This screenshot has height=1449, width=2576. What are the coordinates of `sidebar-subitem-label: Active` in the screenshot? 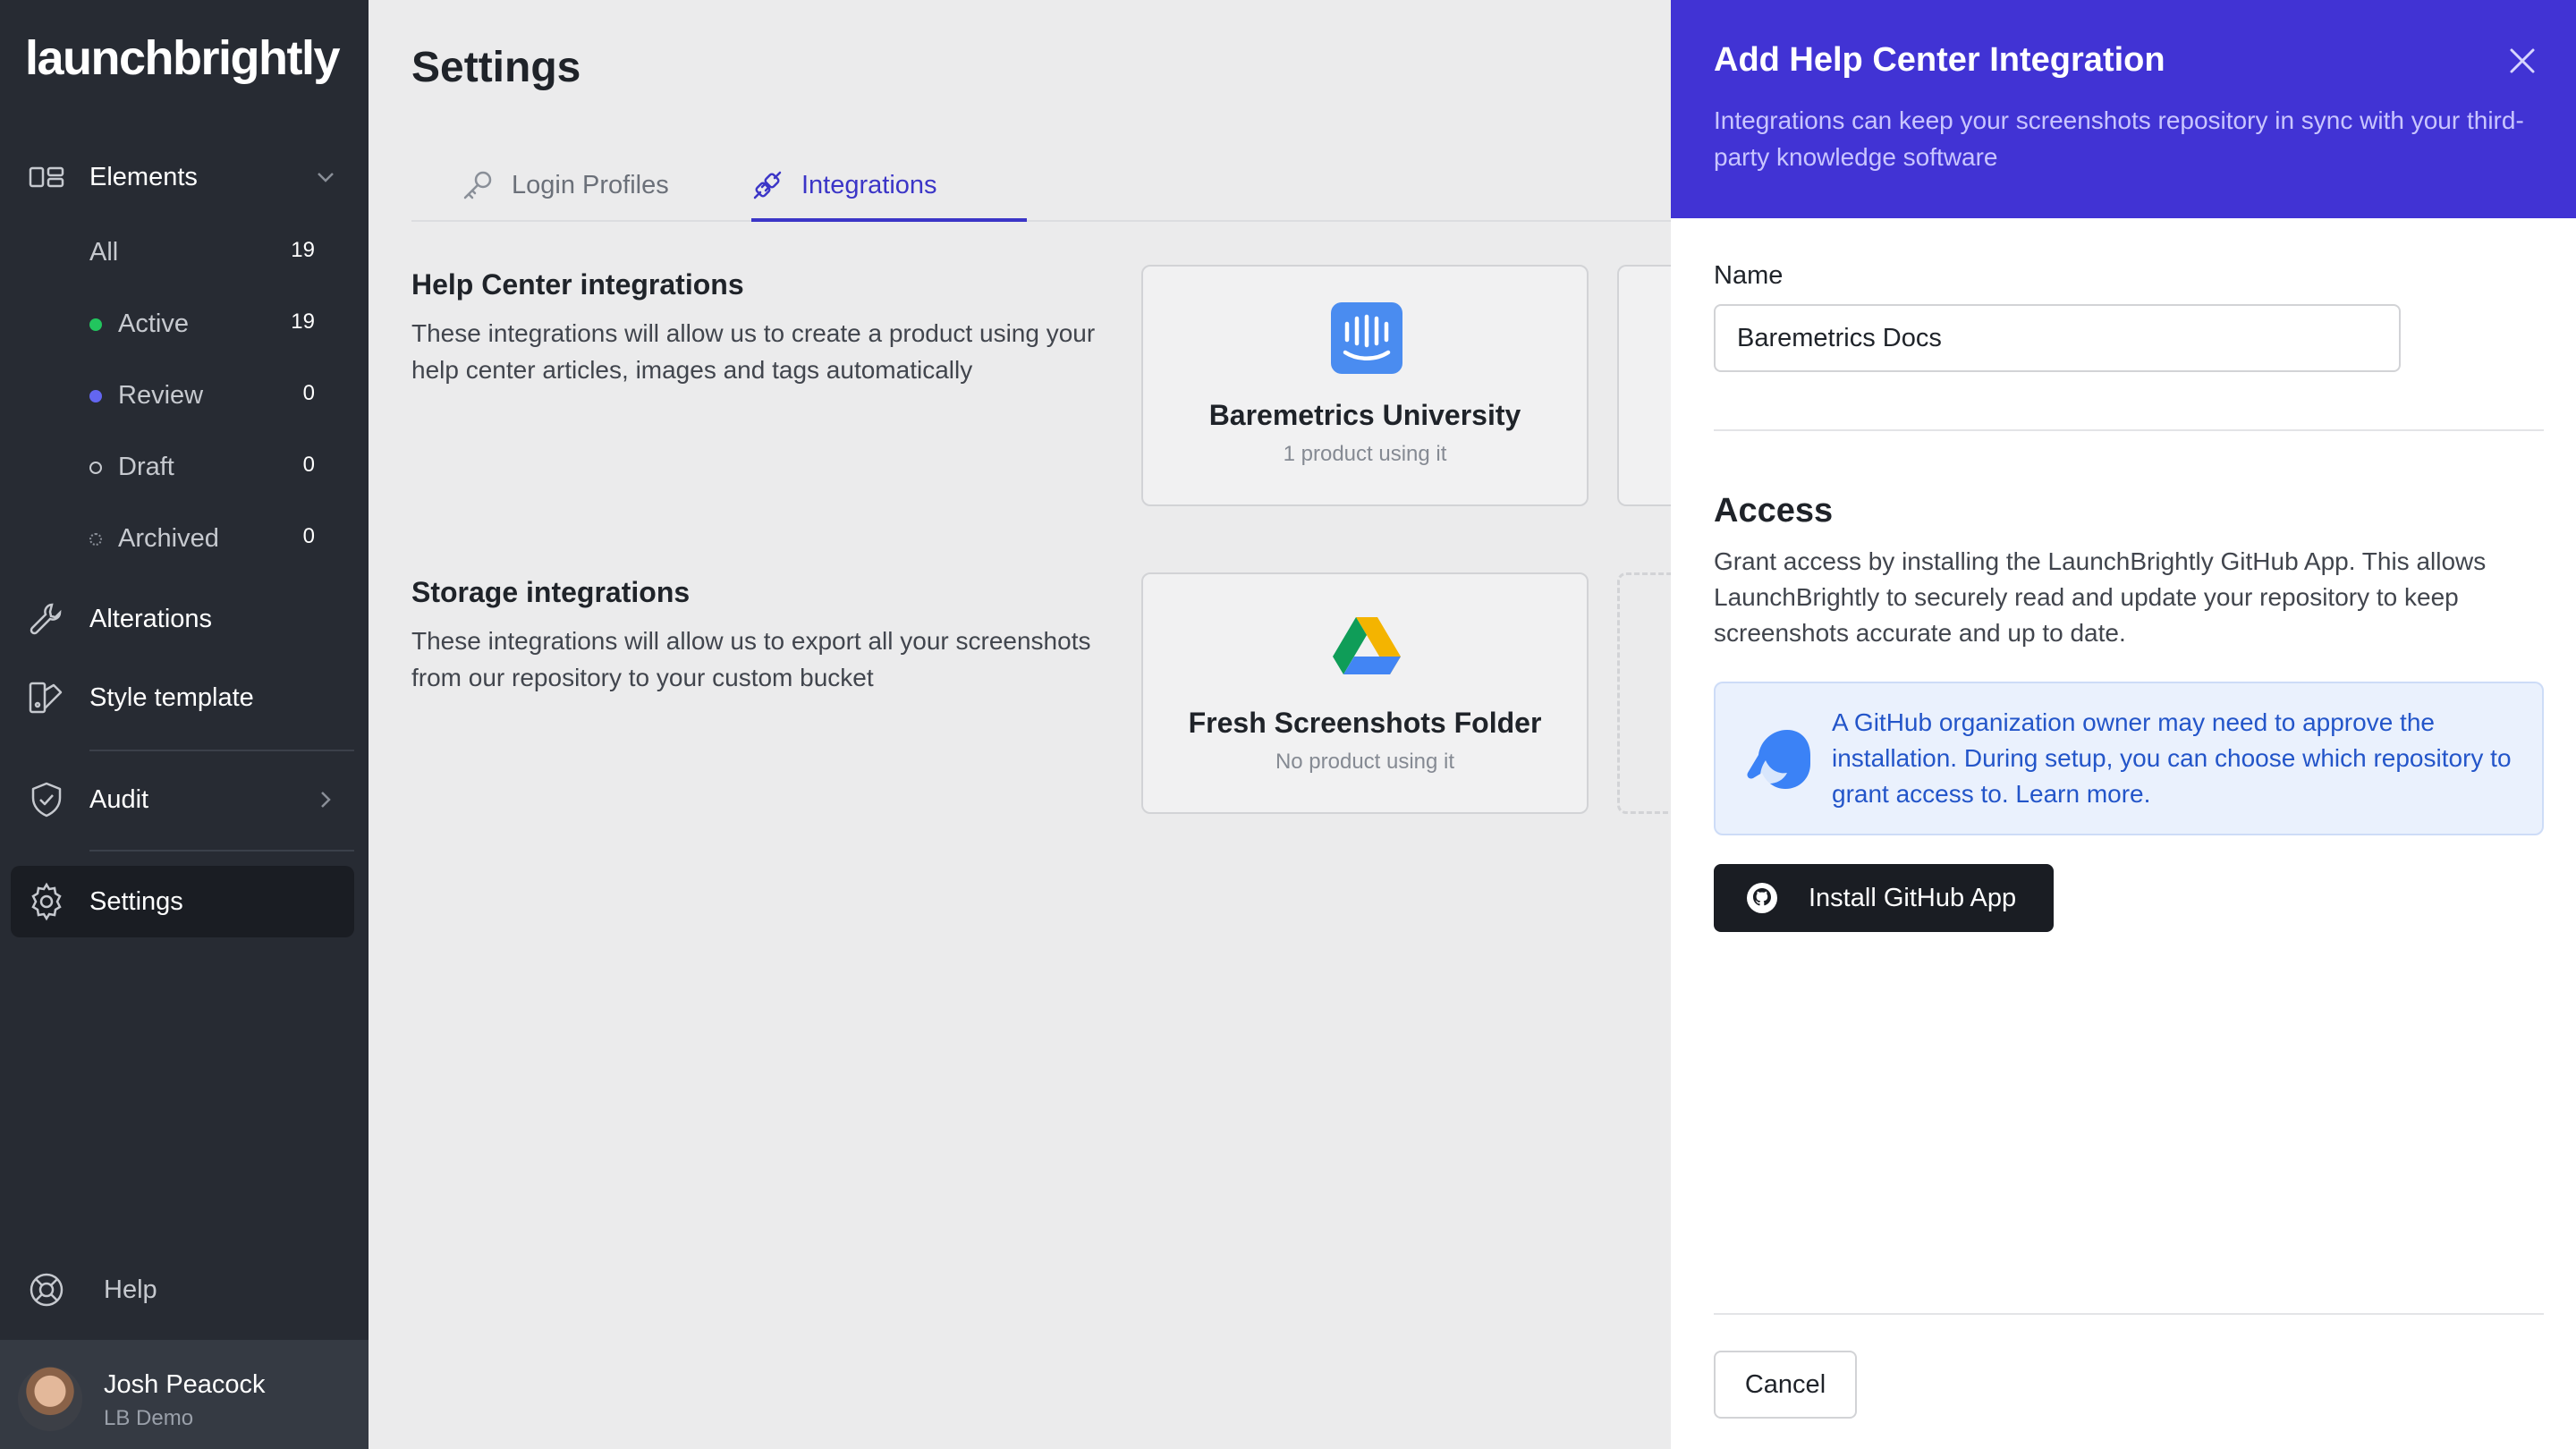 It's located at (153, 323).